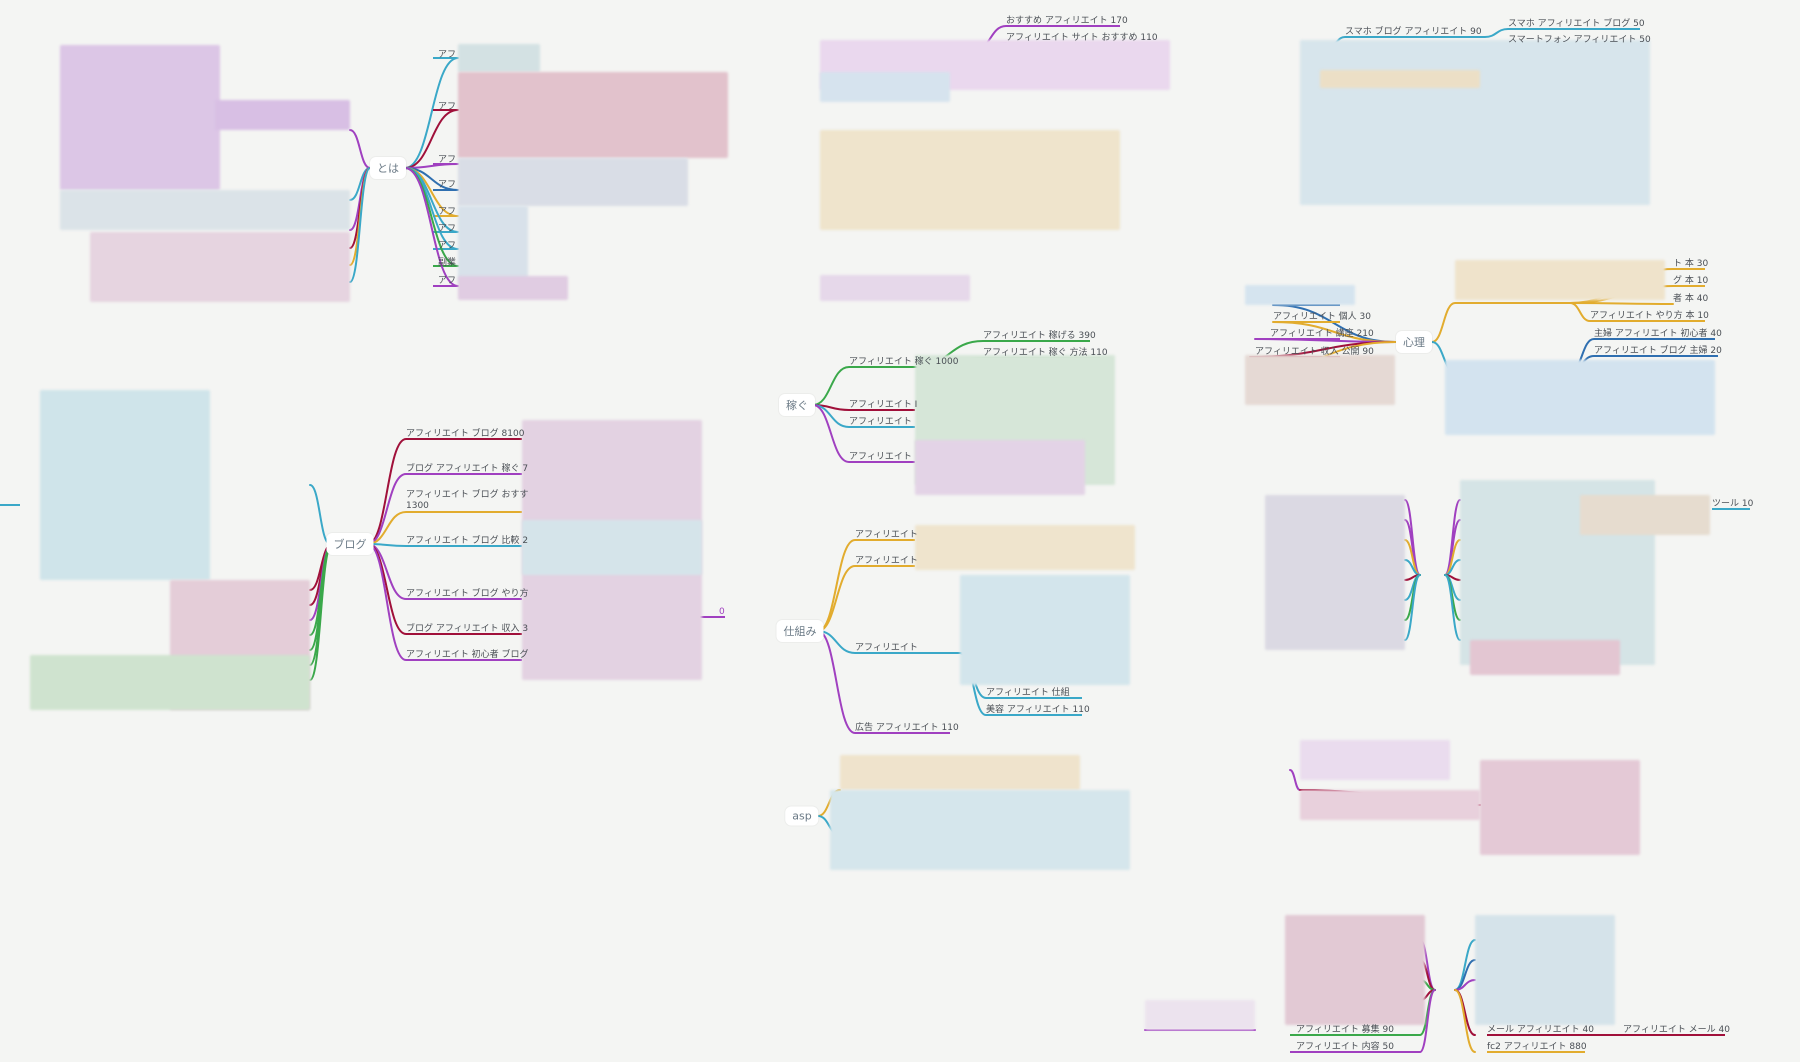 The width and height of the screenshot is (1800, 1062). I want to click on node-label: 1300, so click(417, 506).